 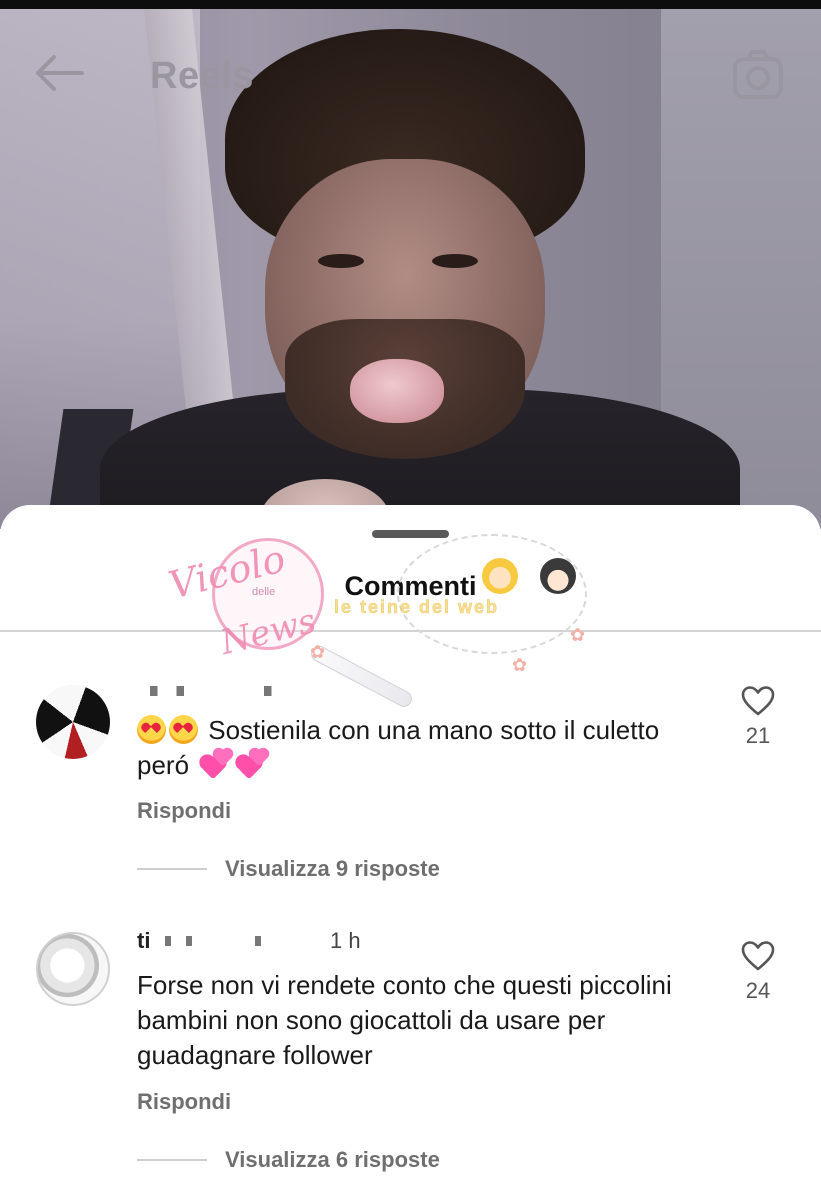 What do you see at coordinates (332, 1159) in the screenshot?
I see `view-replies-label: Visualizza 6 risposte` at bounding box center [332, 1159].